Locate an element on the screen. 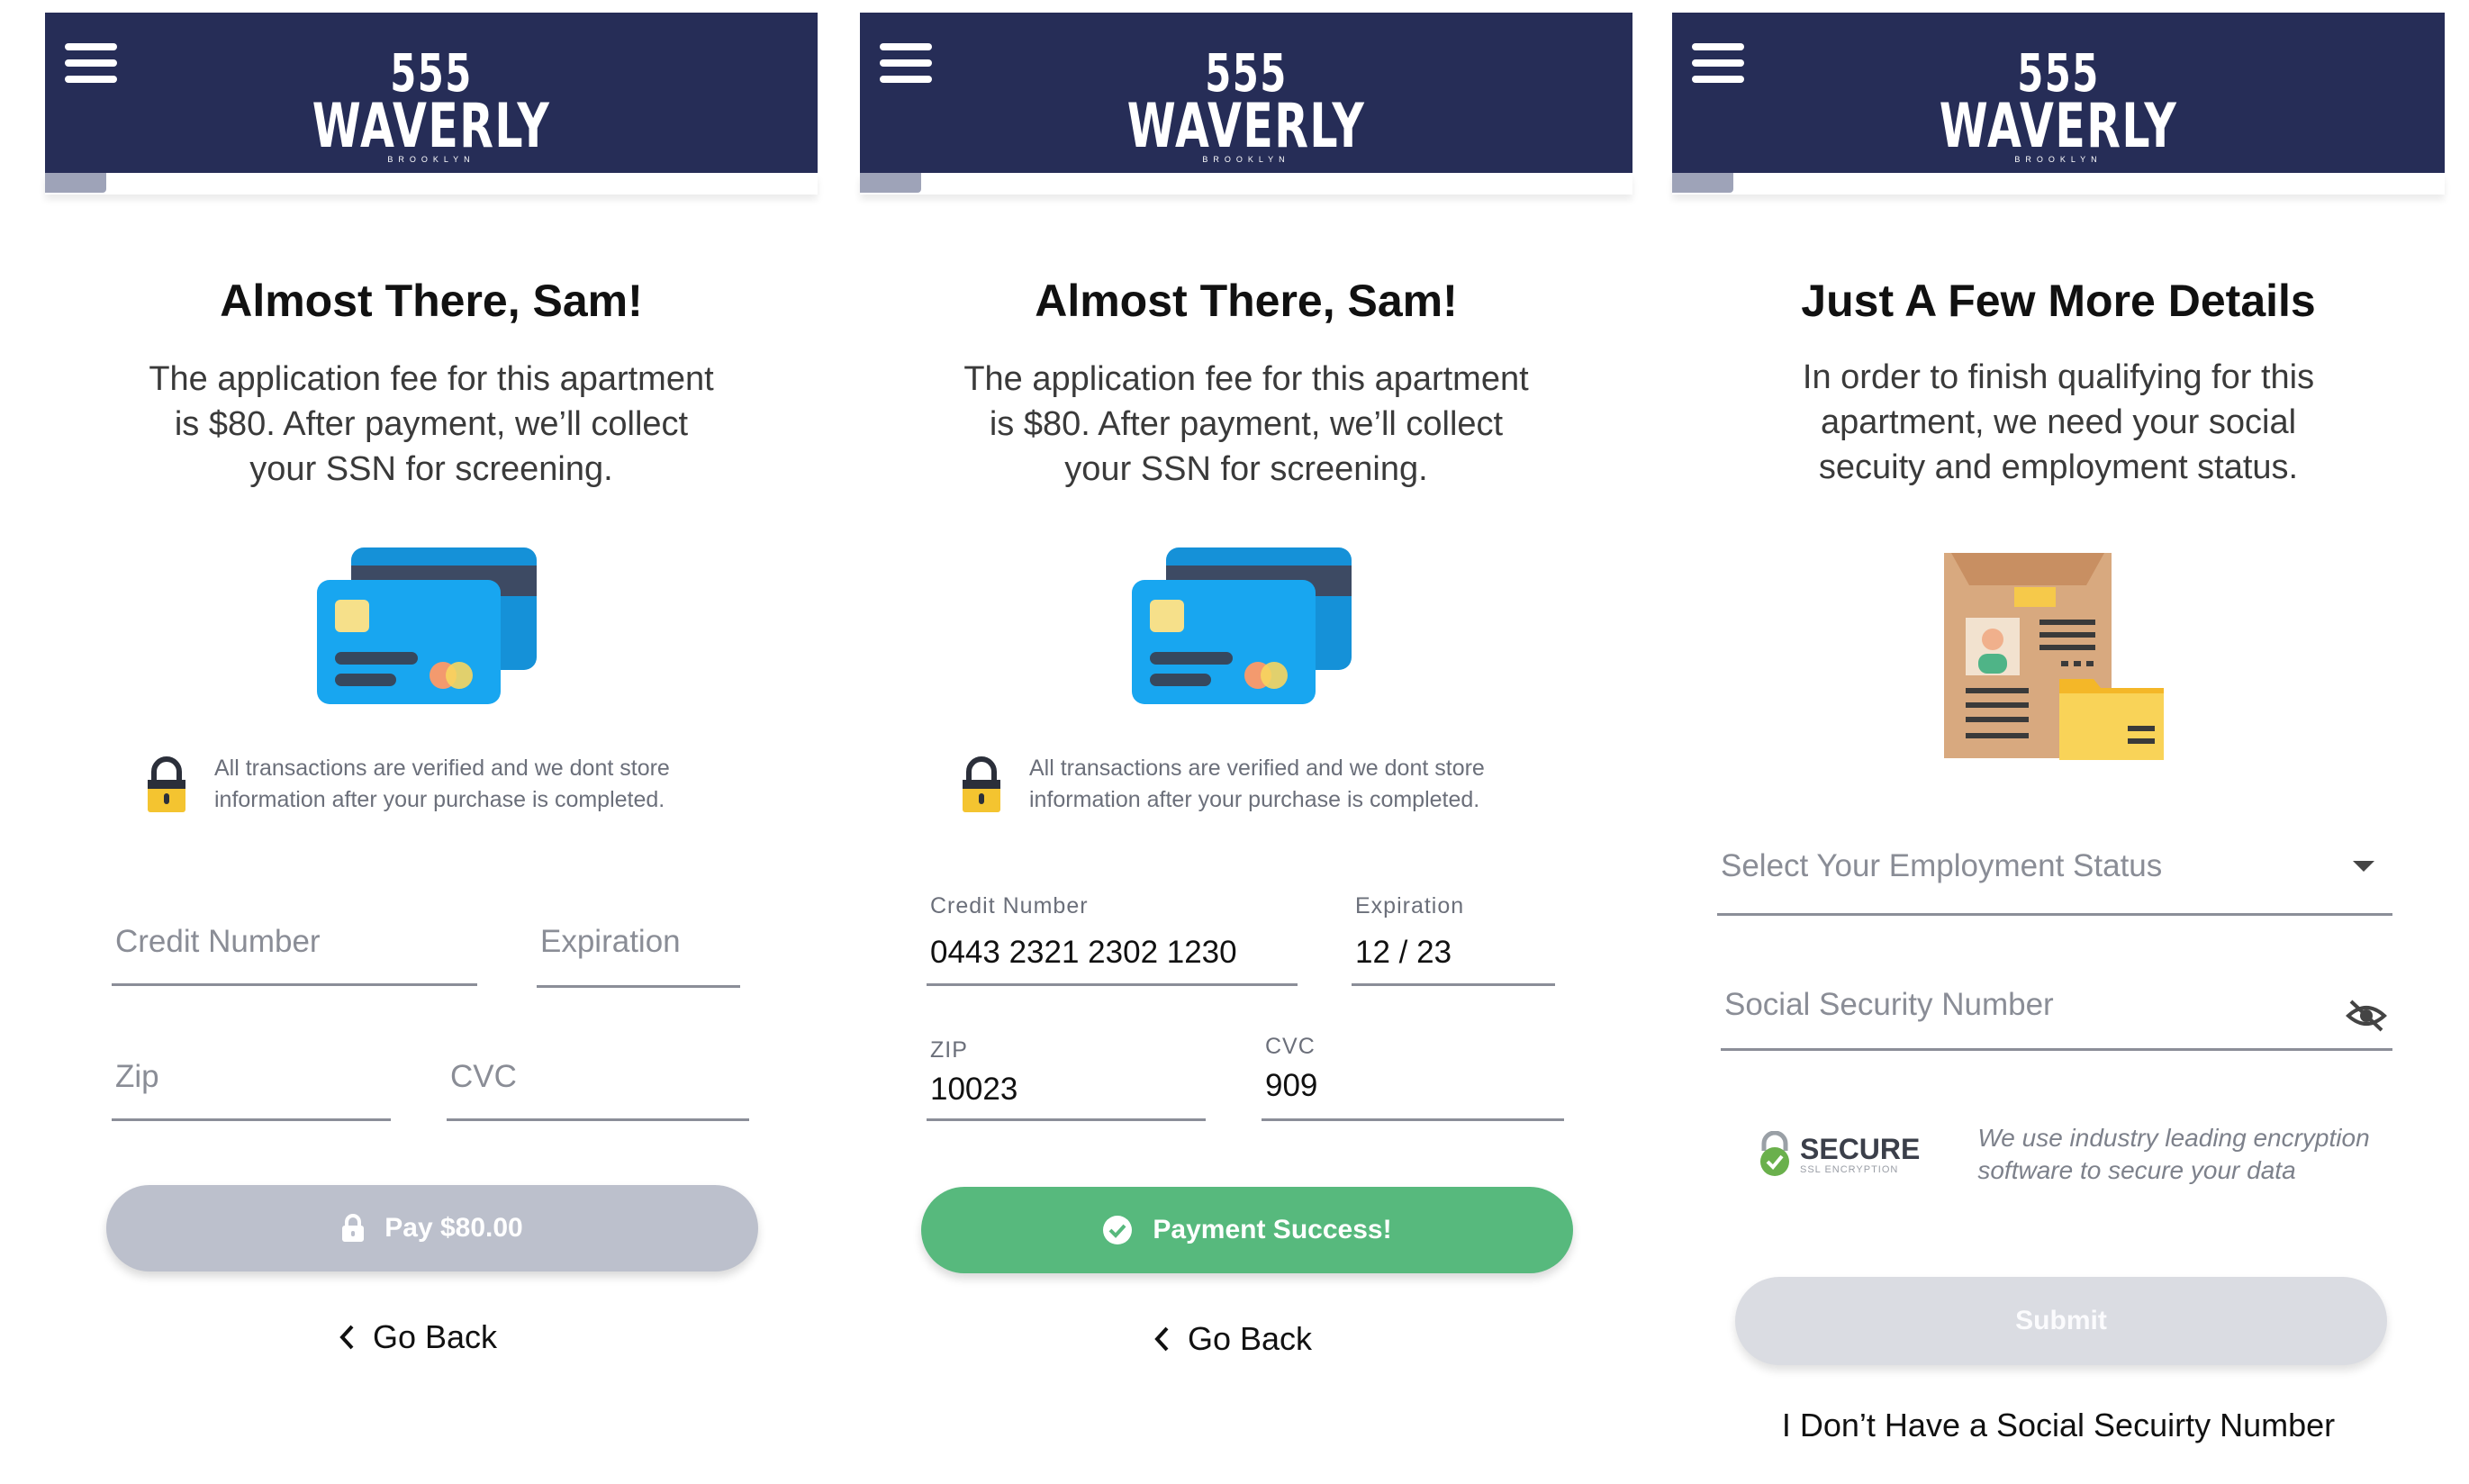 The width and height of the screenshot is (2469, 1484). employment-status-placeholder: Select Your Employment Status is located at coordinates (1942, 865).